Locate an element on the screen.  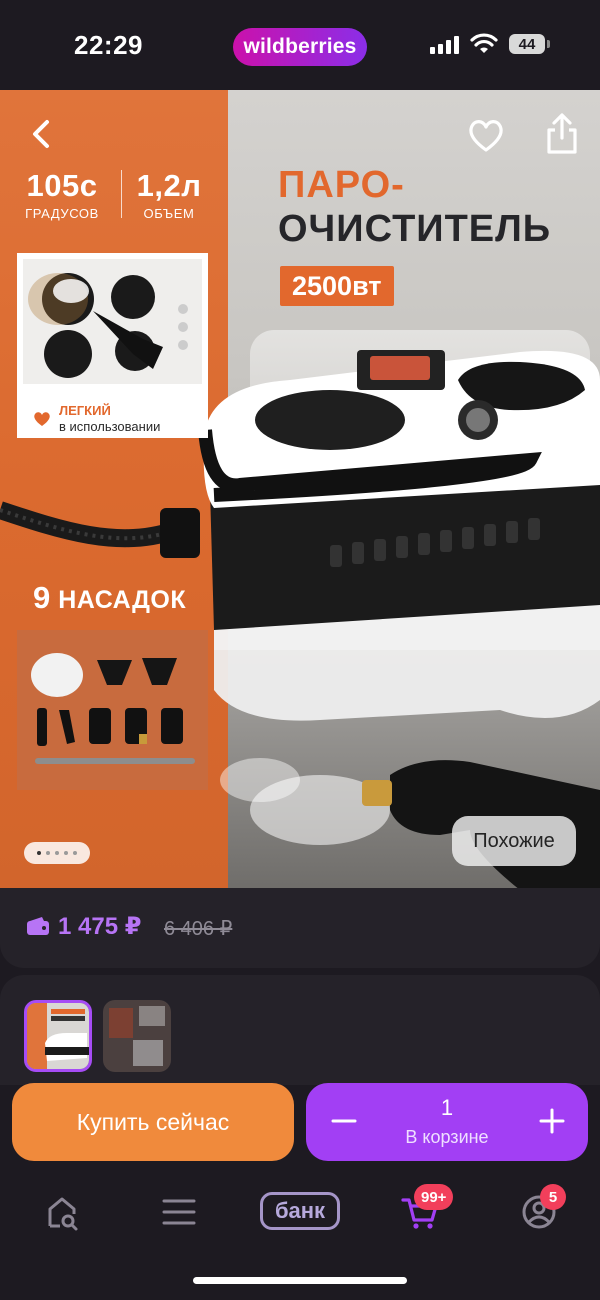
status-time: 22:29 is located at coordinates (108, 45).